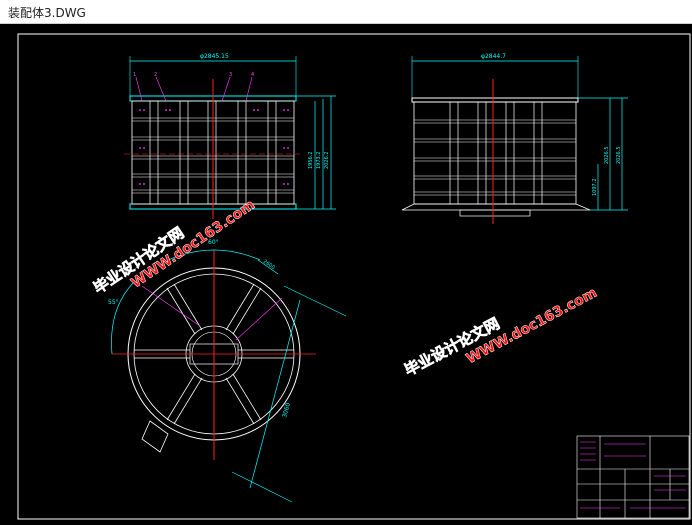 The height and width of the screenshot is (525, 692). What do you see at coordinates (230, 75) in the screenshot?
I see `balloon-3: 3` at bounding box center [230, 75].